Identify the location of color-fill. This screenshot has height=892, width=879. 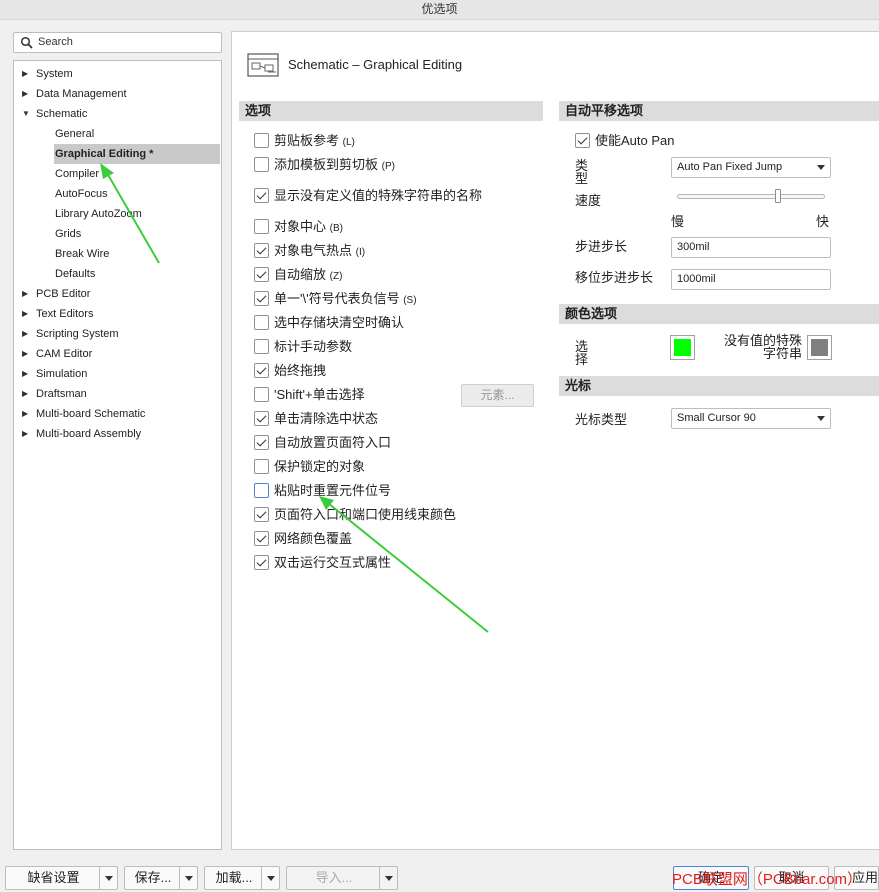
(819, 347).